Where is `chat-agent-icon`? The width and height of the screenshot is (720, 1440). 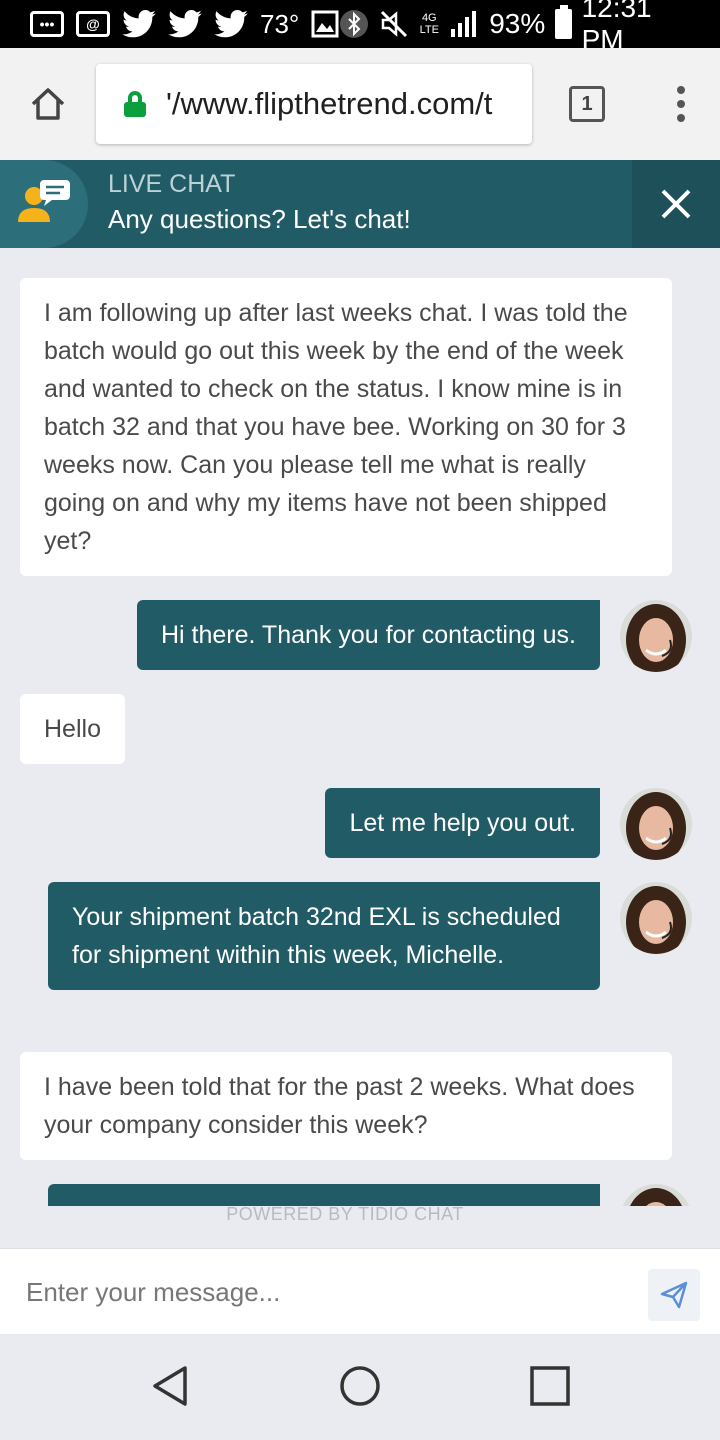 chat-agent-icon is located at coordinates (44, 204).